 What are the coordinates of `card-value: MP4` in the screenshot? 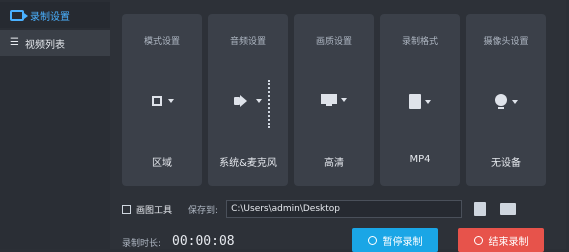 It's located at (420, 159).